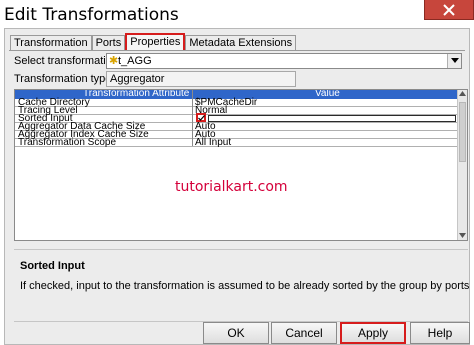  What do you see at coordinates (304, 333) in the screenshot?
I see `cancel-button: Cancel` at bounding box center [304, 333].